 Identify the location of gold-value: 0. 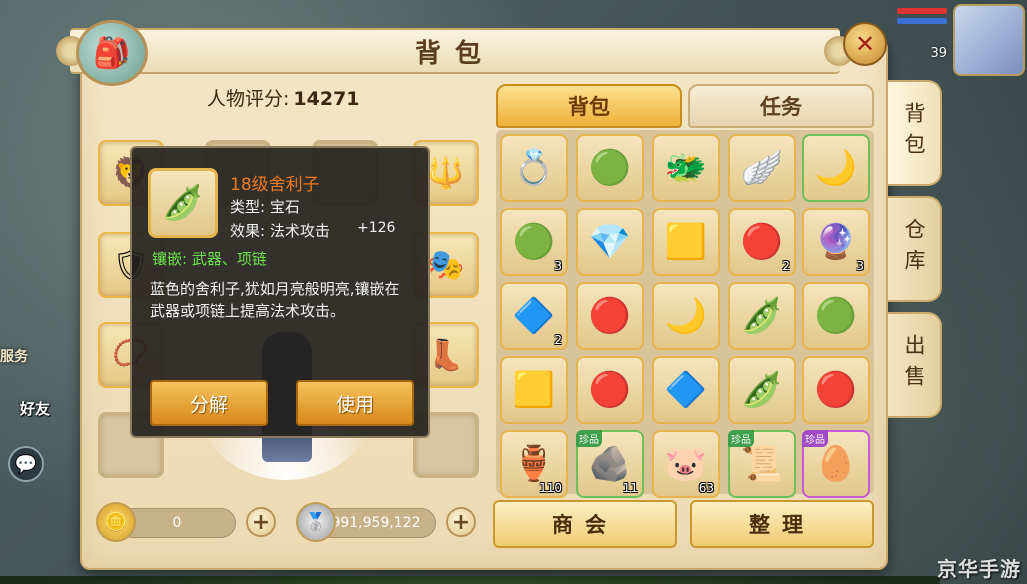
(177, 523).